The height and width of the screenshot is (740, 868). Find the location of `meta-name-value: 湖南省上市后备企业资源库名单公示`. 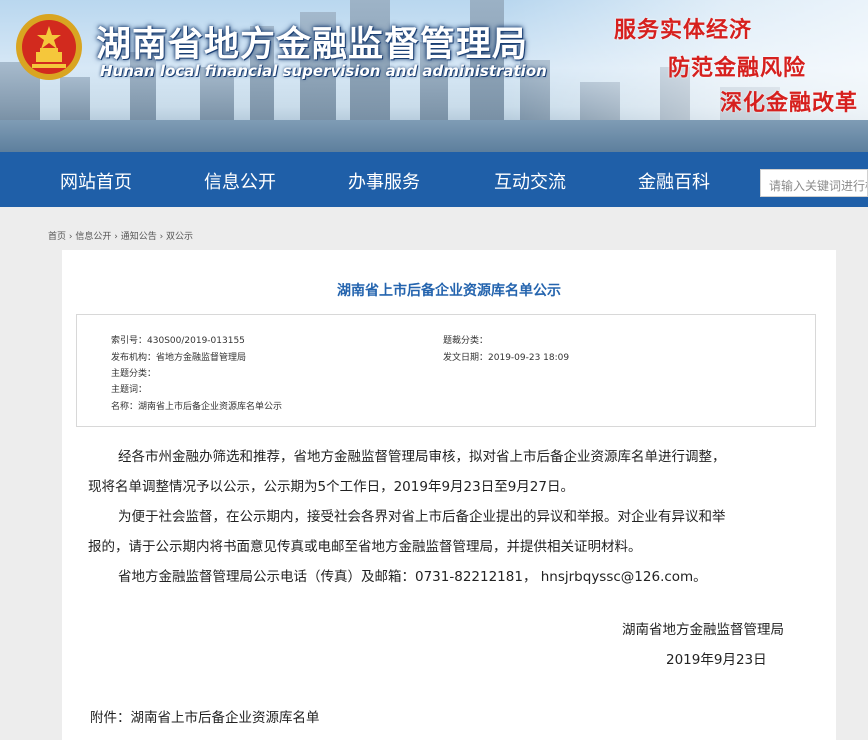

meta-name-value: 湖南省上市后备企业资源库名单公示 is located at coordinates (210, 407).